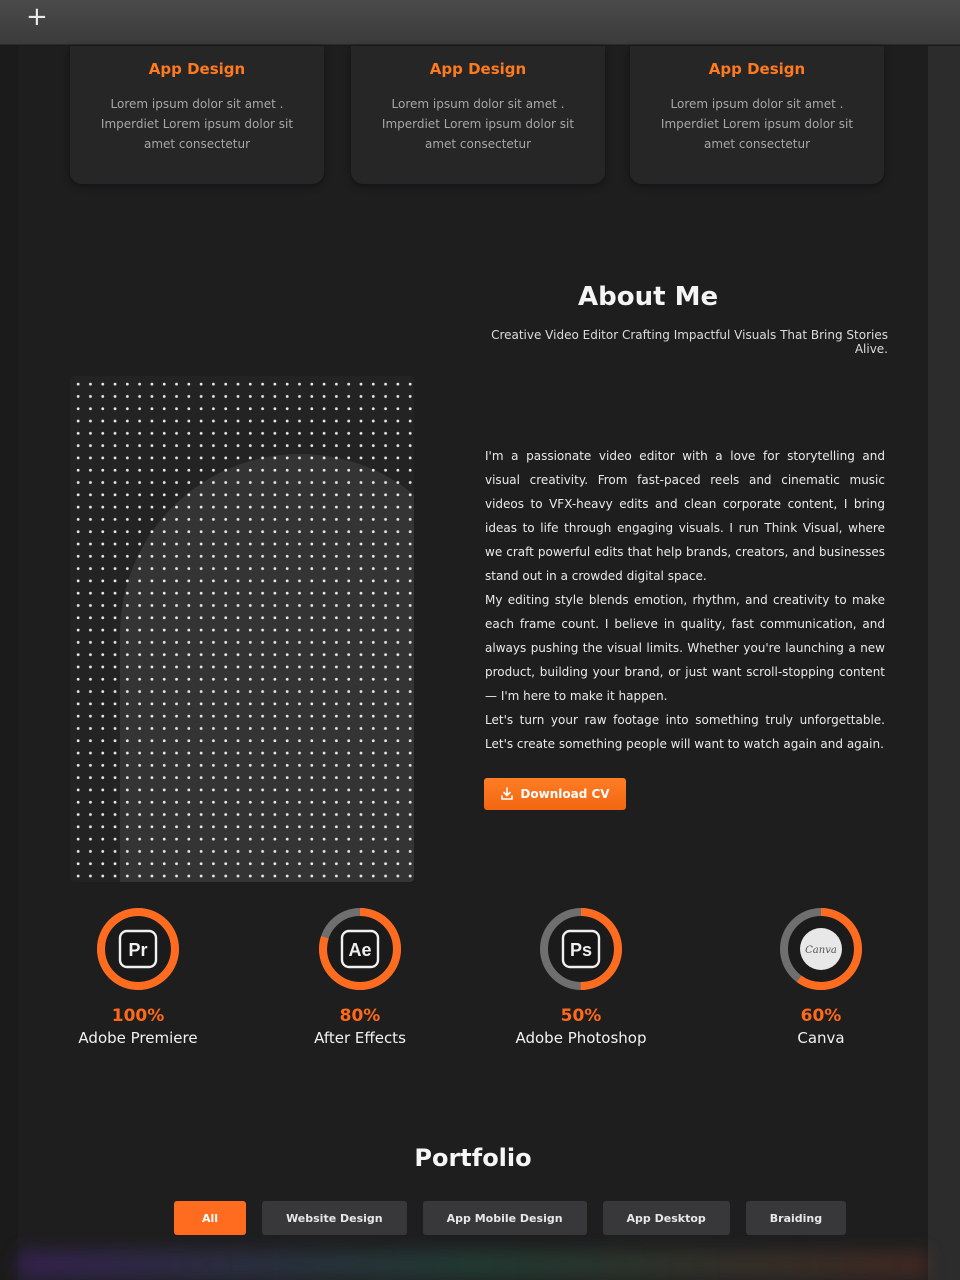 This screenshot has width=960, height=1280. Describe the element at coordinates (210, 1218) in the screenshot. I see `filter-all: All` at that location.